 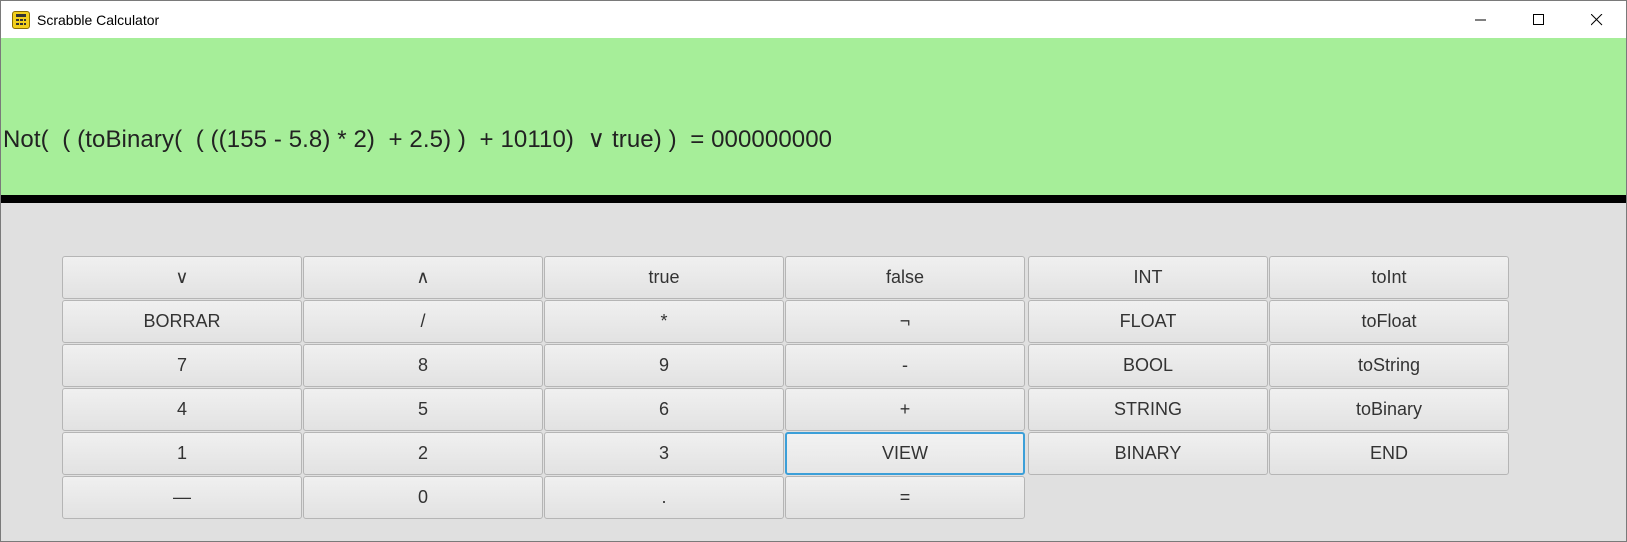 What do you see at coordinates (1148, 277) in the screenshot?
I see `key-int: INT` at bounding box center [1148, 277].